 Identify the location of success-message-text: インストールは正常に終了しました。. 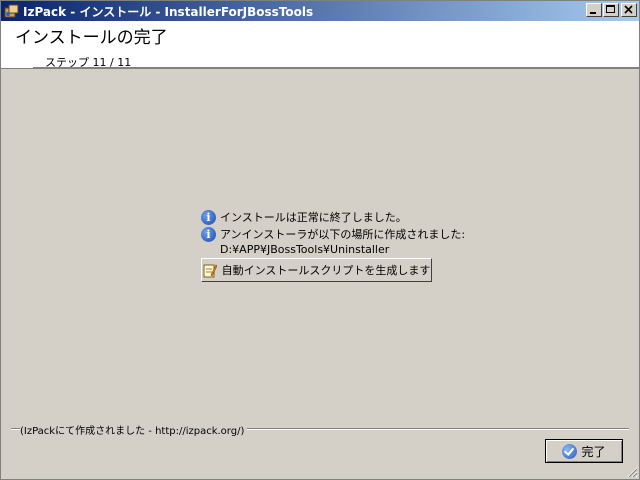
(313, 217).